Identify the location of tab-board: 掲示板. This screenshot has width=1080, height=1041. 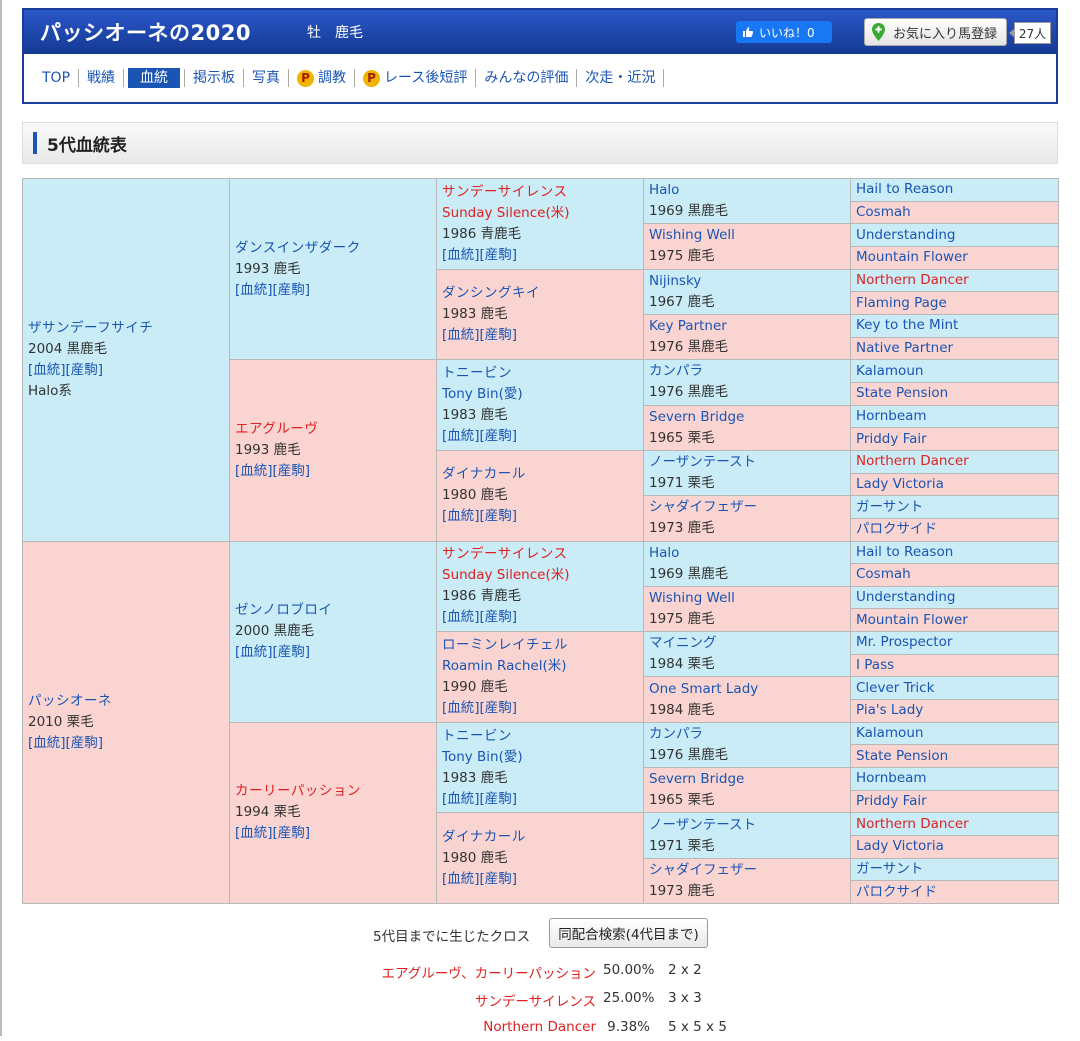
(214, 78).